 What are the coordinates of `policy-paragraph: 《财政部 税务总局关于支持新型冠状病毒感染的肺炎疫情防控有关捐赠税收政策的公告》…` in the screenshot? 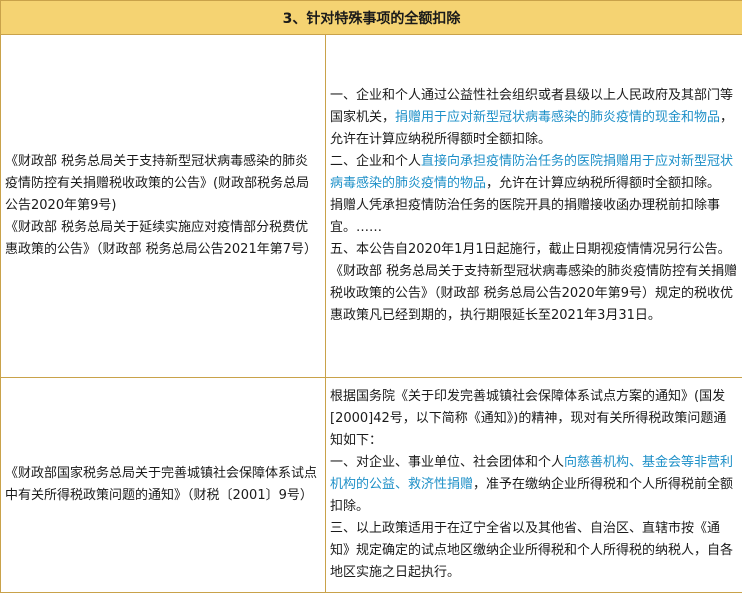 It's located at (534, 293).